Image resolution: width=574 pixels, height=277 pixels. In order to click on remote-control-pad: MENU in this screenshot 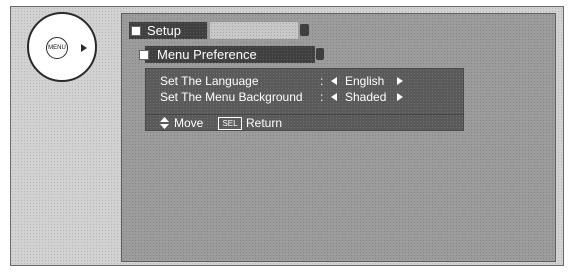, I will do `click(62, 47)`.